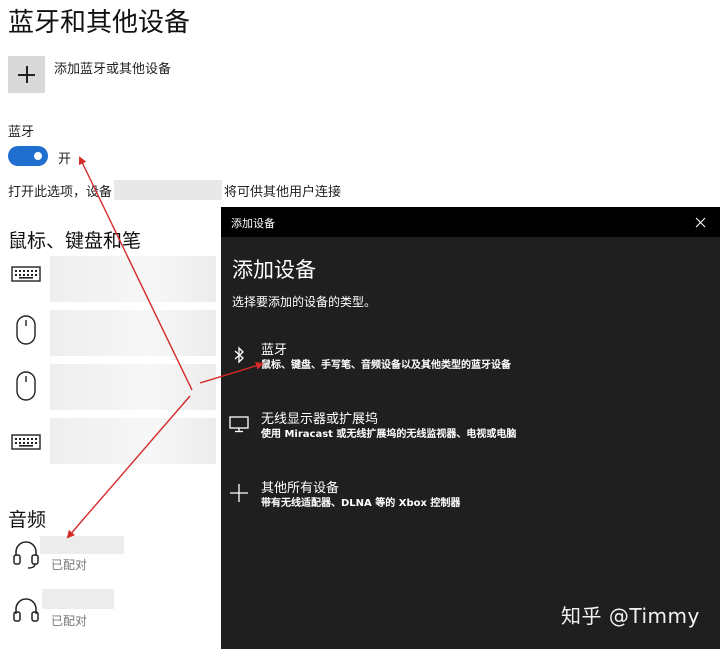 The width and height of the screenshot is (720, 649). Describe the element at coordinates (60, 192) in the screenshot. I see `discoverable-text-prefix: 打开此选项，设备` at that location.